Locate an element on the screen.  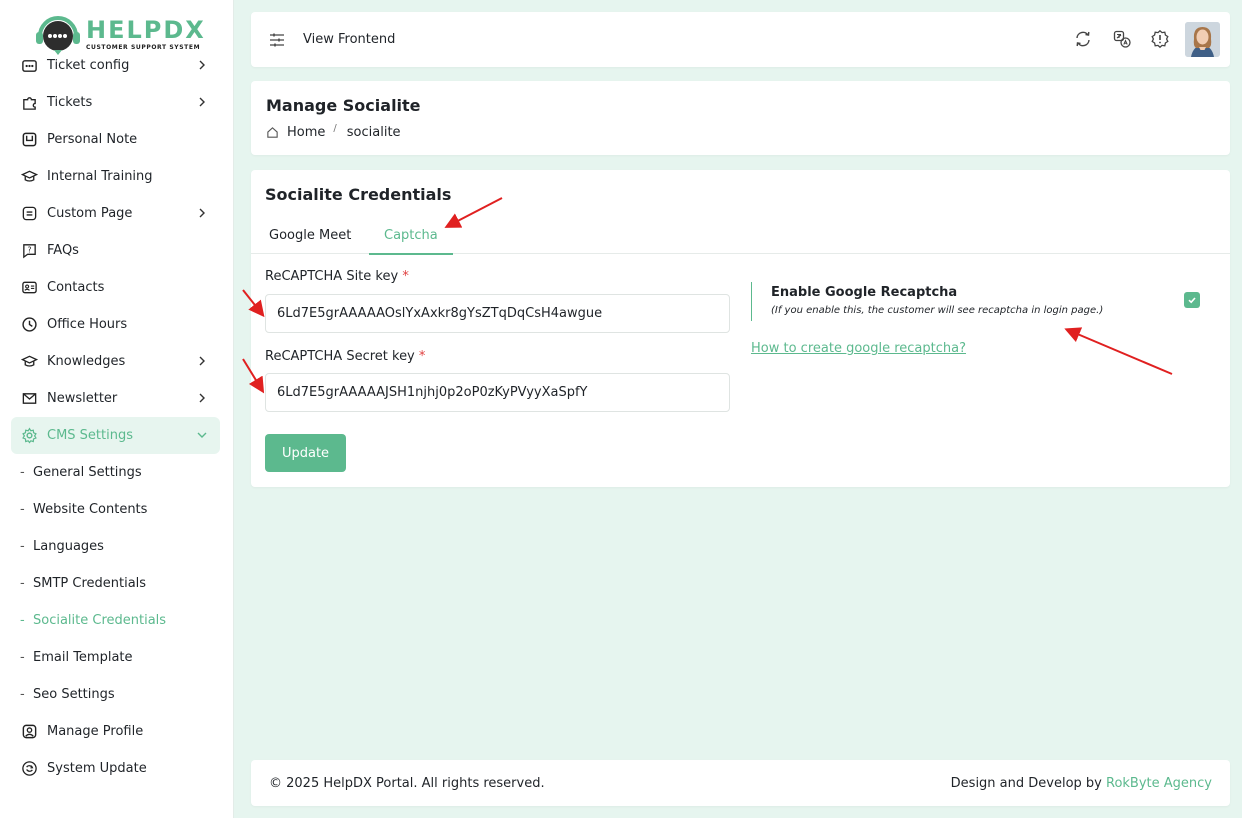
sidebar-item-label: Custom Page is located at coordinates (90, 213).